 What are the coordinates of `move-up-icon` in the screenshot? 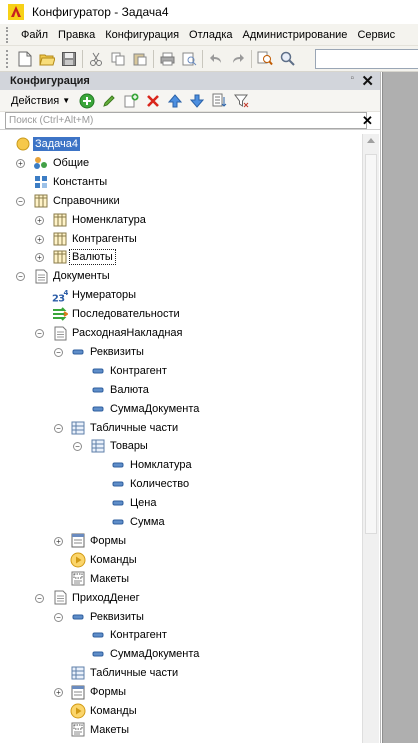 It's located at (175, 101).